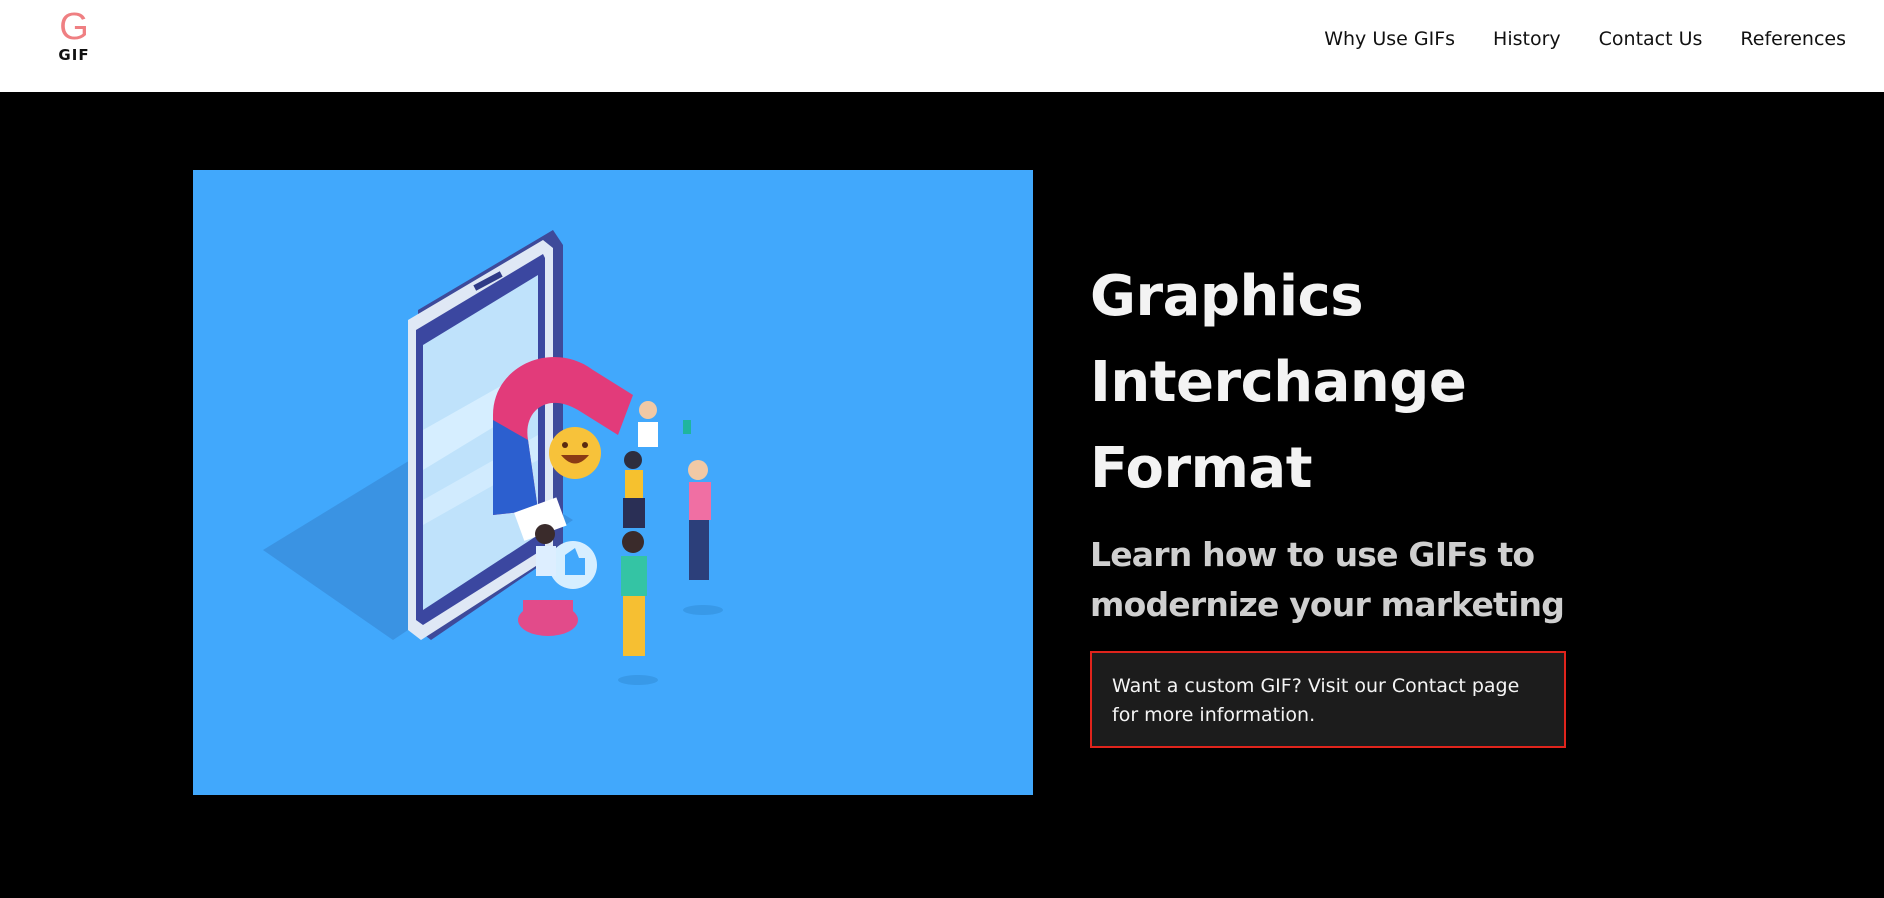 Image resolution: width=1884 pixels, height=898 pixels. I want to click on gif-logo: G GIF, so click(74, 35).